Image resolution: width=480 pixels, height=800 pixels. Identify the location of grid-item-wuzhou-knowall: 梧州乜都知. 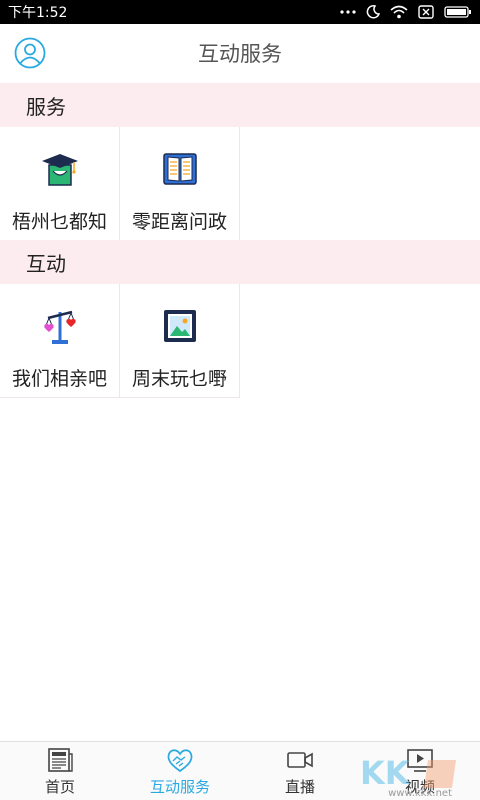
(60, 184).